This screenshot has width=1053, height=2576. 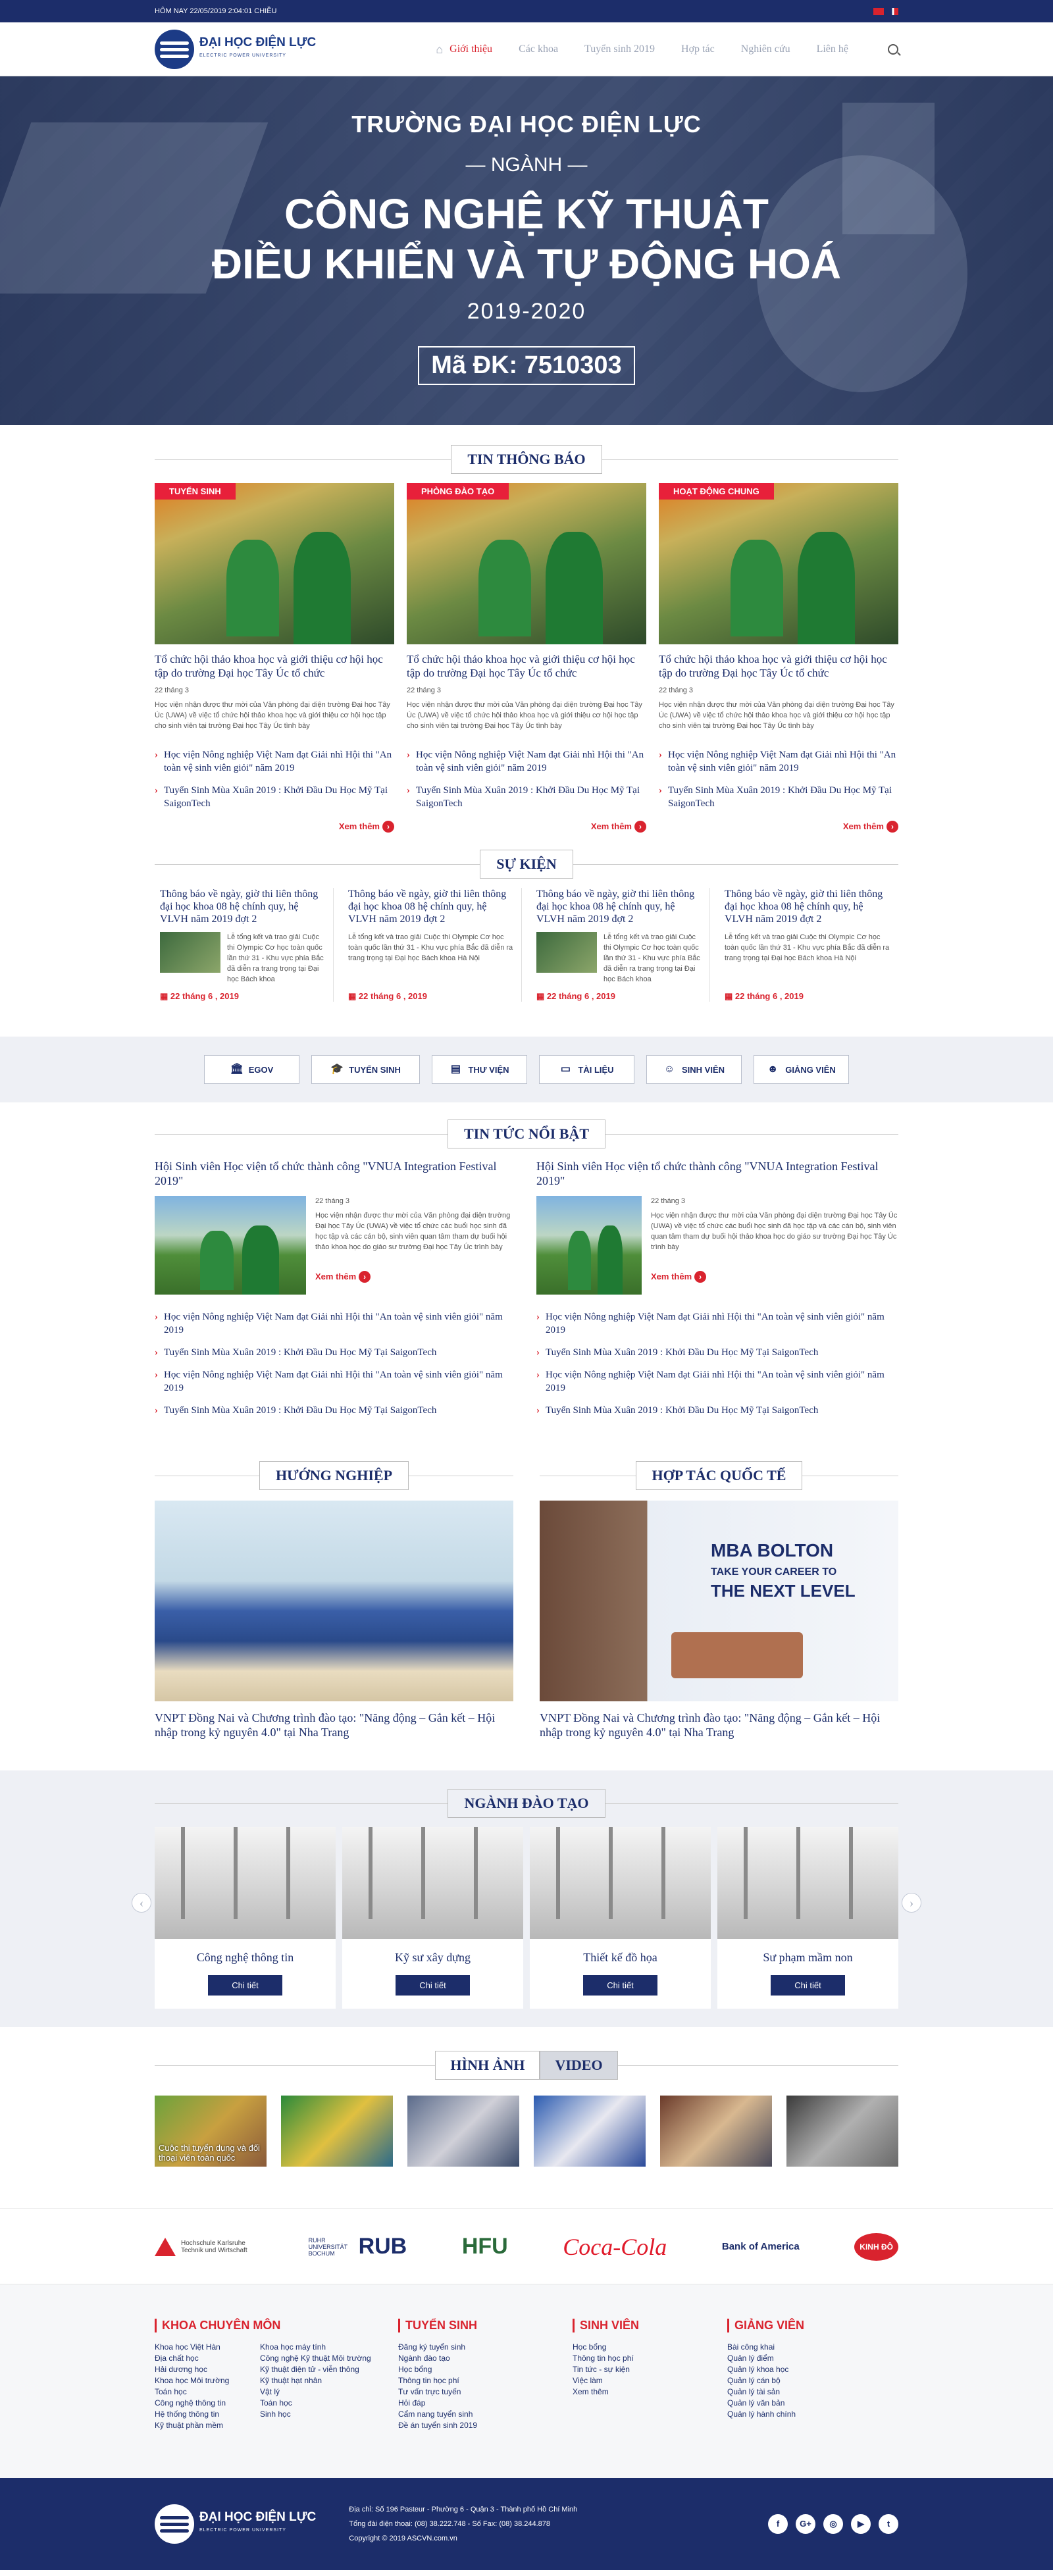 I want to click on quicklink-library: ▤ THƯ VIỆN, so click(x=480, y=1069).